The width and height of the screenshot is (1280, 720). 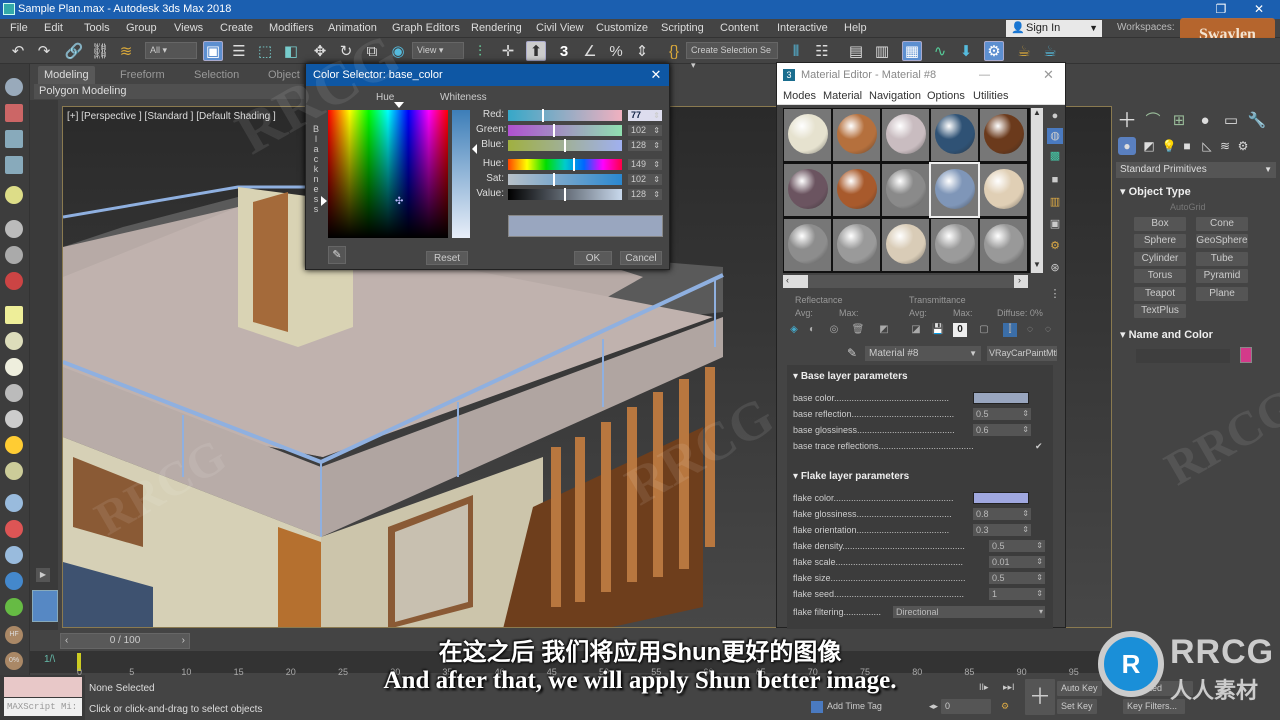 I want to click on base-trace-reflections-checkbox: ✔, so click(x=1039, y=446).